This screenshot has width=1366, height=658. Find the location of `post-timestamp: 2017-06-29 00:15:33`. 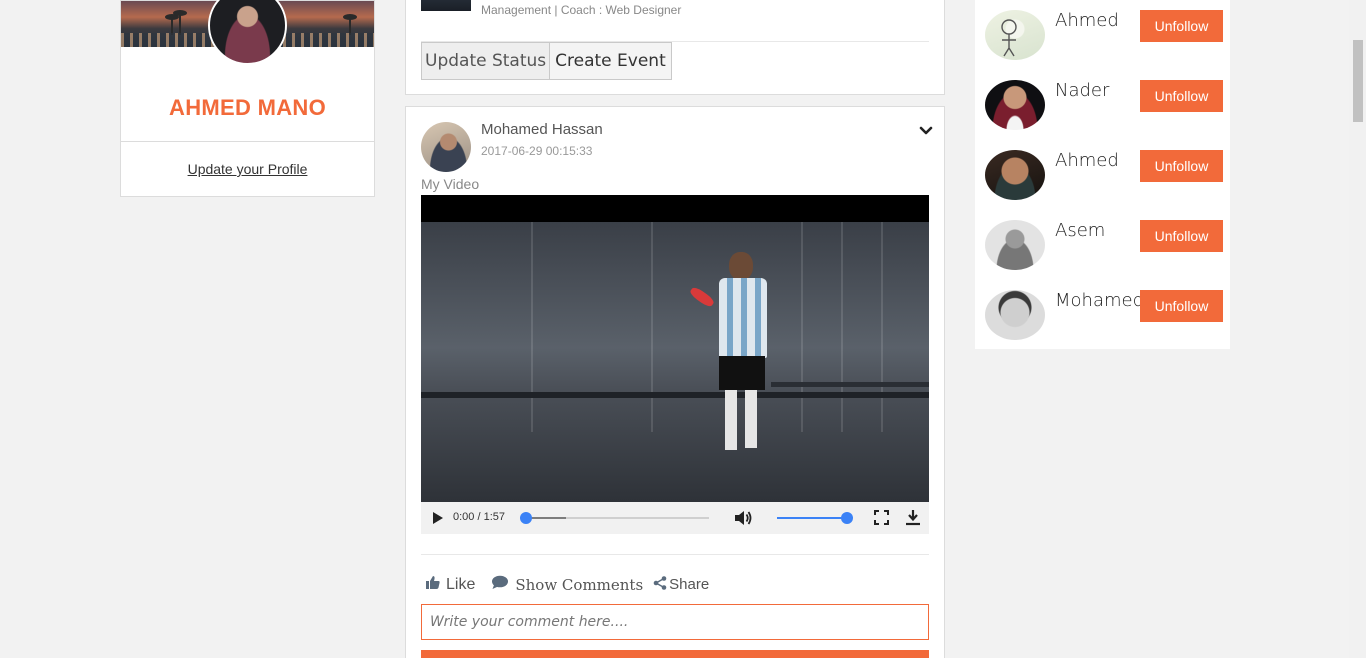

post-timestamp: 2017-06-29 00:15:33 is located at coordinates (537, 151).